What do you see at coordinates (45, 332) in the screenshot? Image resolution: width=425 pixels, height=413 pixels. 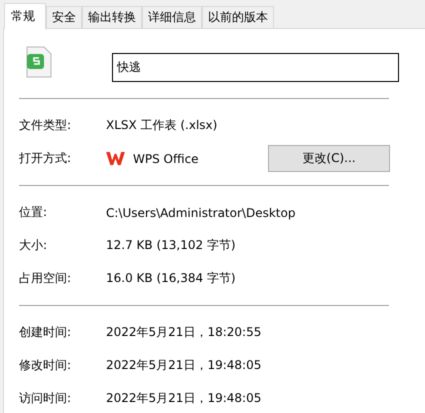 I see `field-label: 创建时间:` at bounding box center [45, 332].